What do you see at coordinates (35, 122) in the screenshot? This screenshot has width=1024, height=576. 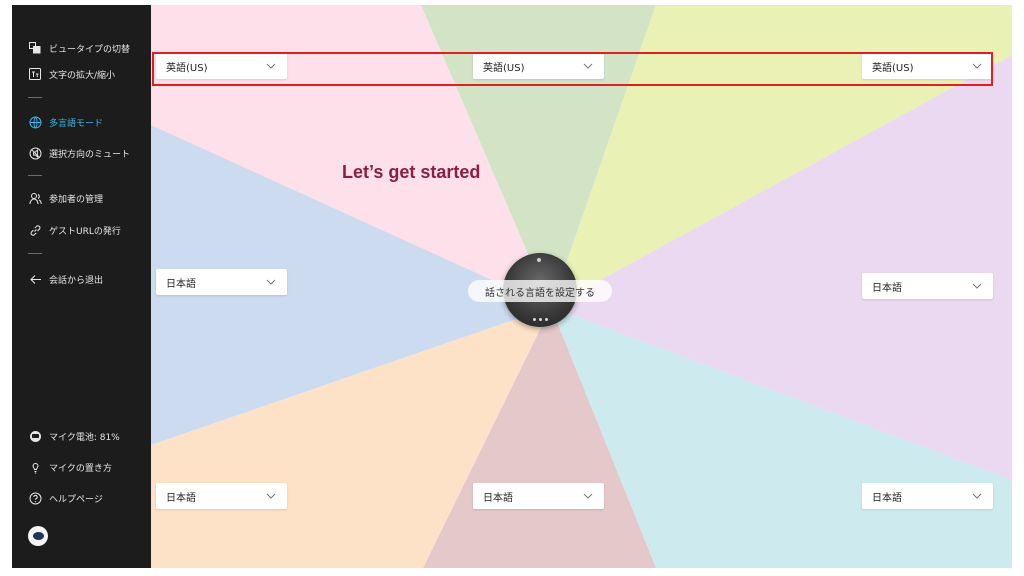 I see `multilingual-icon` at bounding box center [35, 122].